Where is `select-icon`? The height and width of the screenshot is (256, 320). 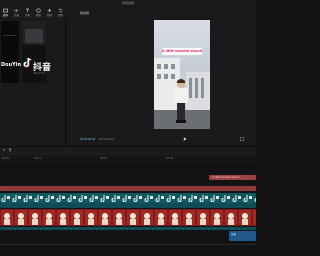 select-icon is located at coordinates (4, 150).